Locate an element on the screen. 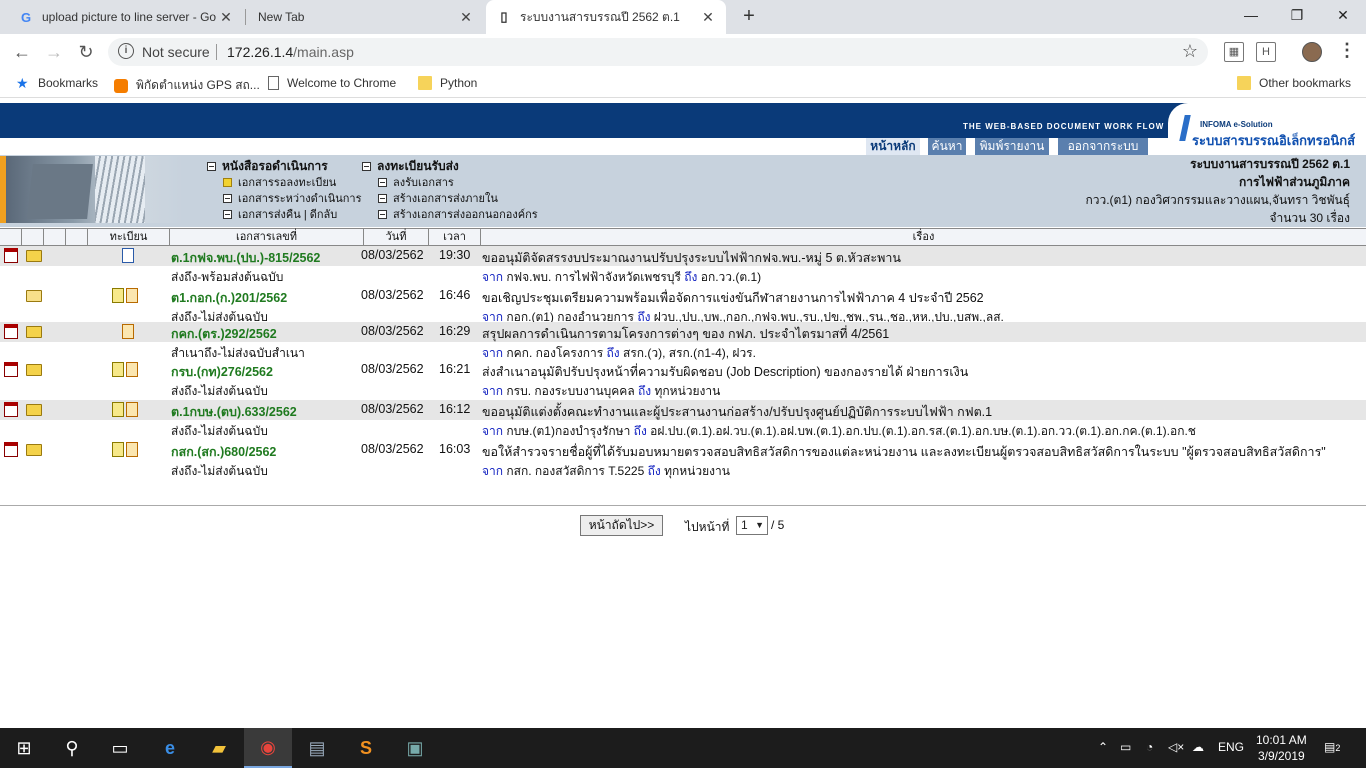  doc-number: กรบ.(กท)276/2562 is located at coordinates (222, 372).